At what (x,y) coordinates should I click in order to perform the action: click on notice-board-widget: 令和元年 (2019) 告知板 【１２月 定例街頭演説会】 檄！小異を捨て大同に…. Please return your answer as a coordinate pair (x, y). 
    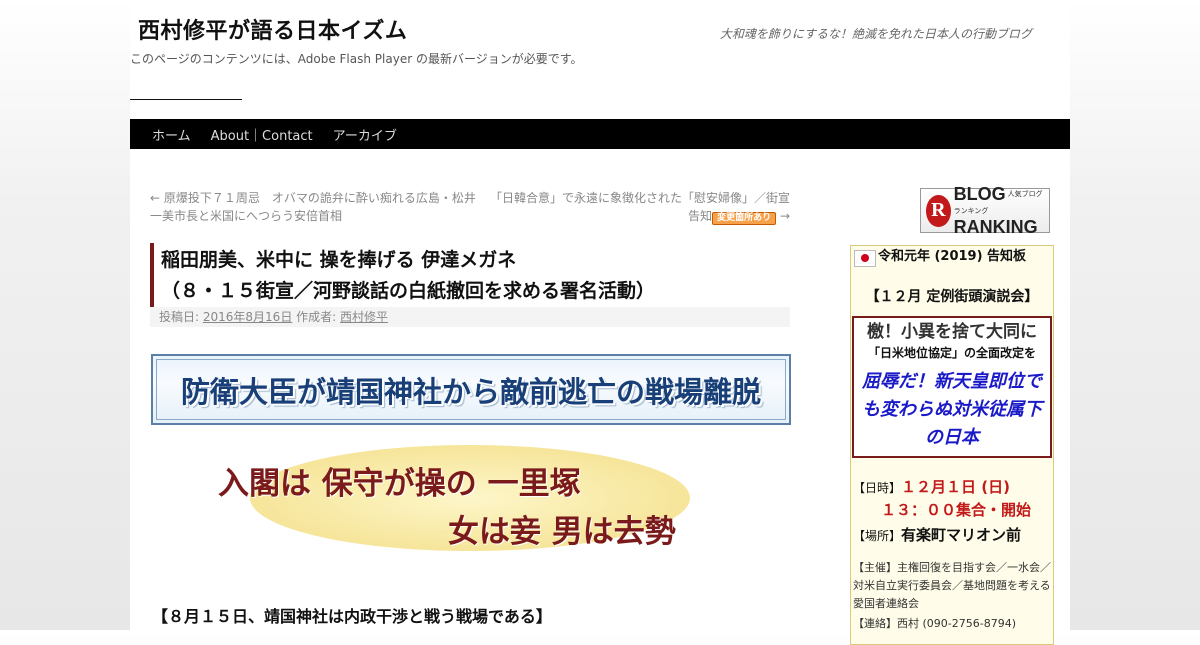
    Looking at the image, I should click on (952, 445).